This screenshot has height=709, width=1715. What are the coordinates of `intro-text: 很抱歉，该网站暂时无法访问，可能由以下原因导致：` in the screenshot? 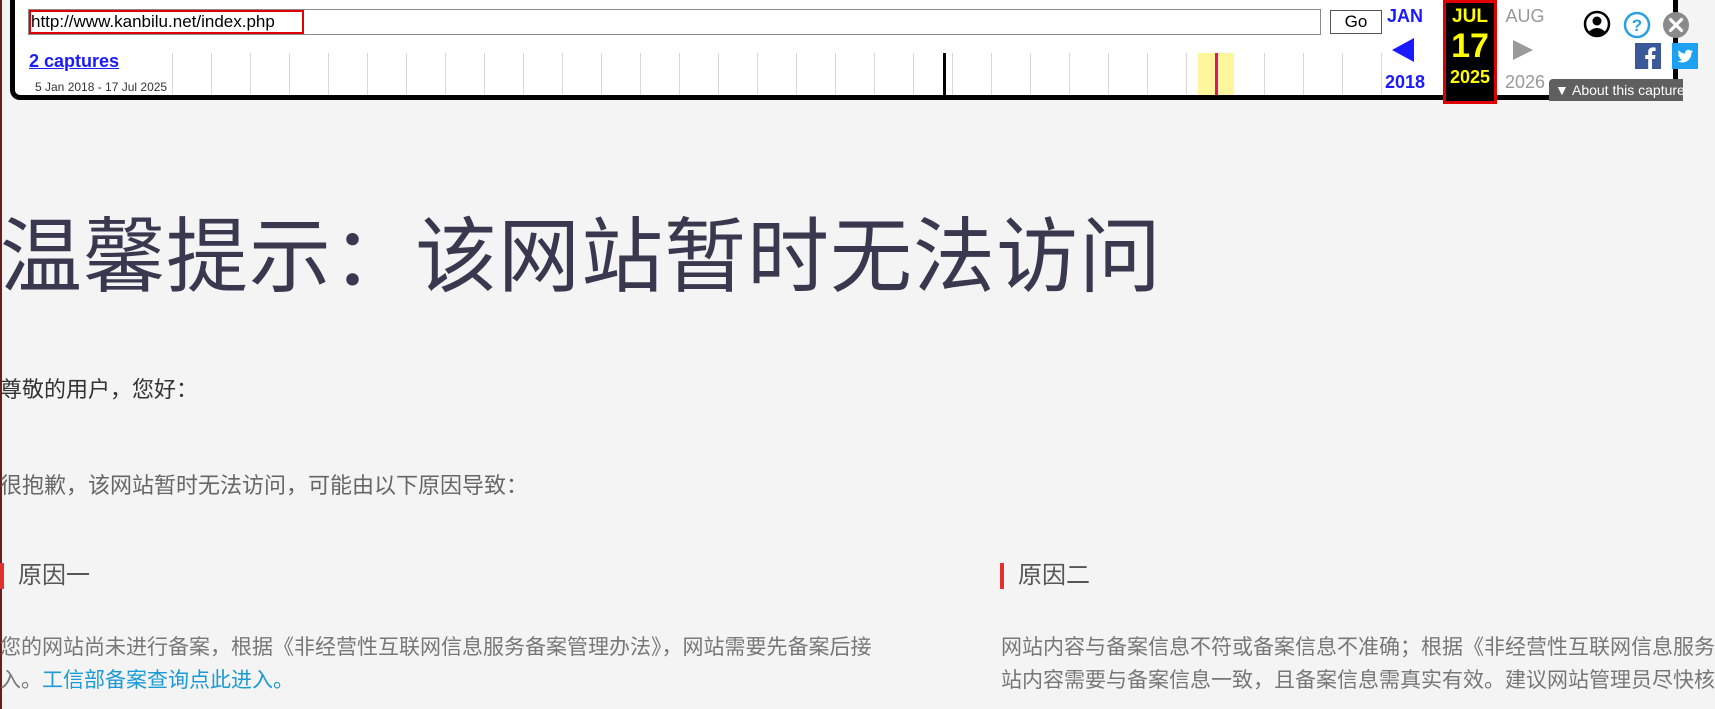 It's located at (264, 485).